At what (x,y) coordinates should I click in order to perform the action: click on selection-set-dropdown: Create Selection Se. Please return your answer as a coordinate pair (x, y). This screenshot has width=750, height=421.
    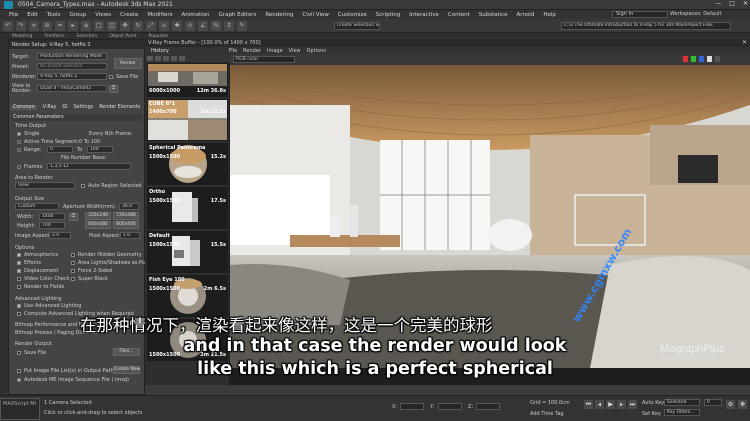
    Looking at the image, I should click on (357, 26).